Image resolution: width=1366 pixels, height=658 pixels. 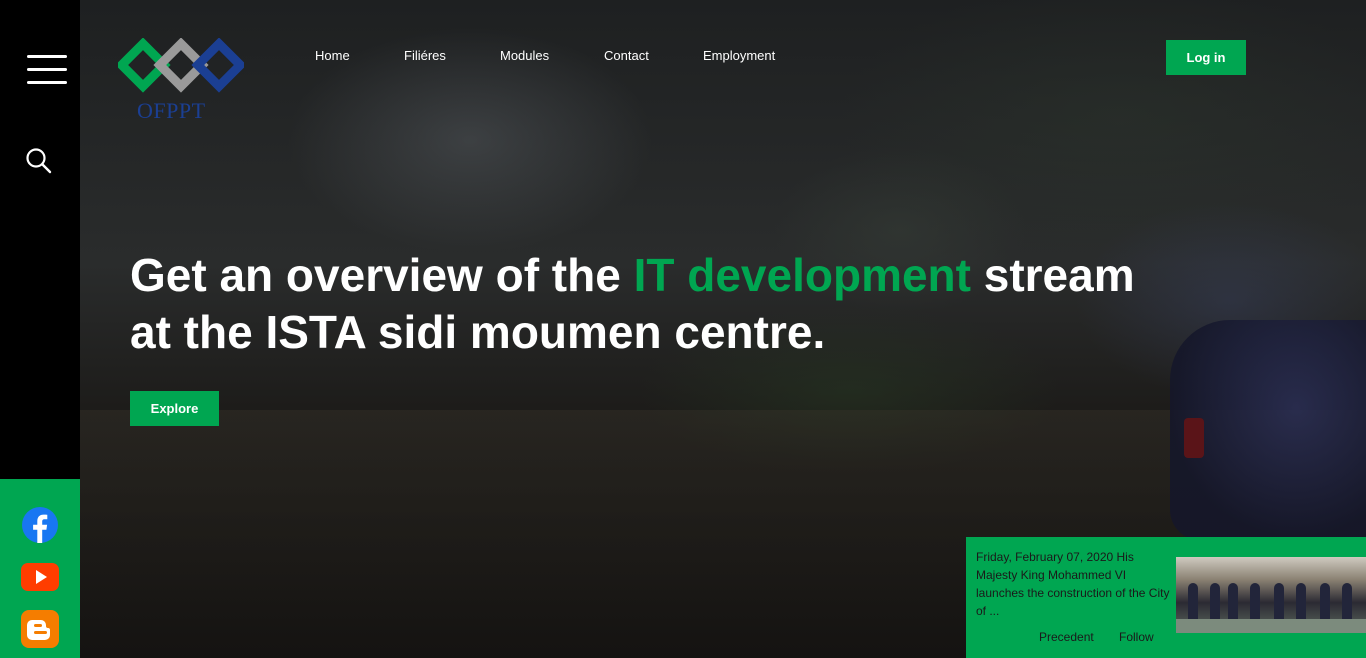 I want to click on logo-wordmark: OFPPT, so click(x=171, y=110).